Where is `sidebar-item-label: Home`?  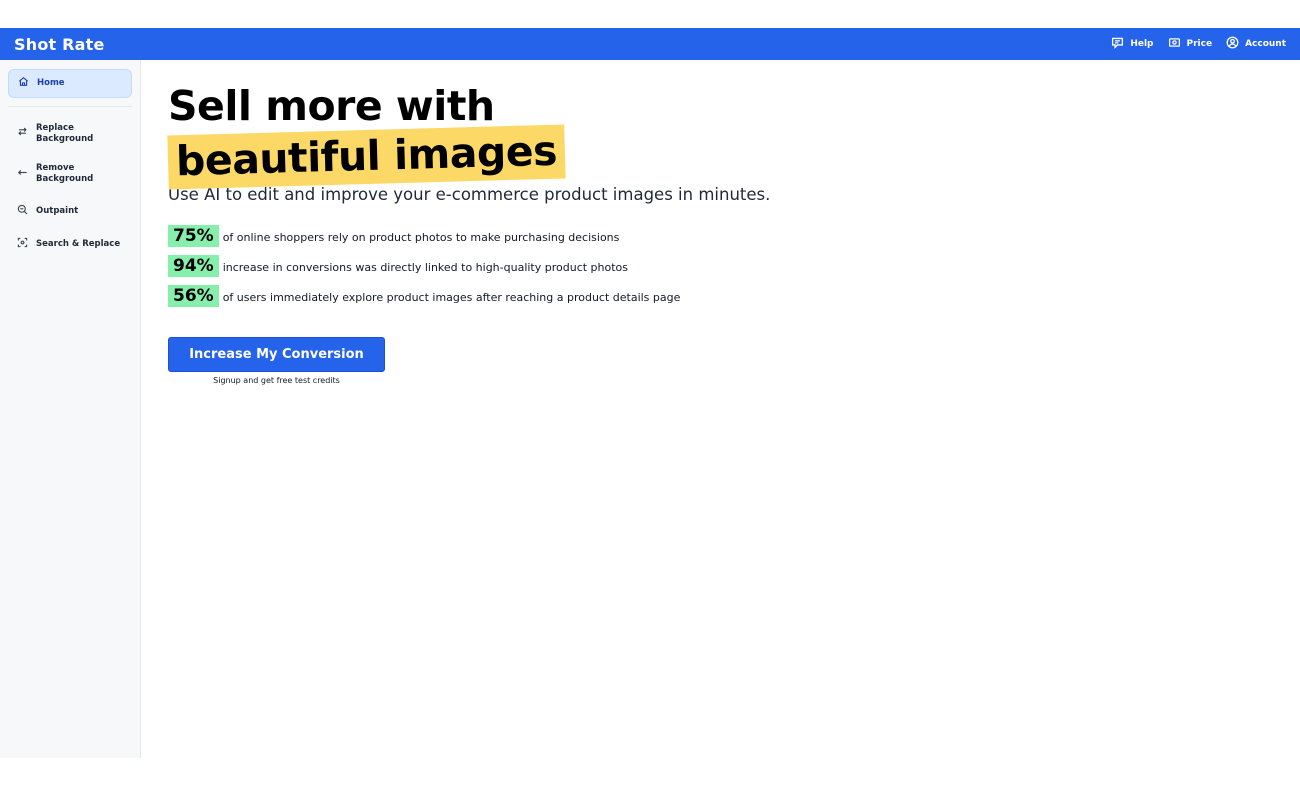 sidebar-item-label: Home is located at coordinates (51, 83).